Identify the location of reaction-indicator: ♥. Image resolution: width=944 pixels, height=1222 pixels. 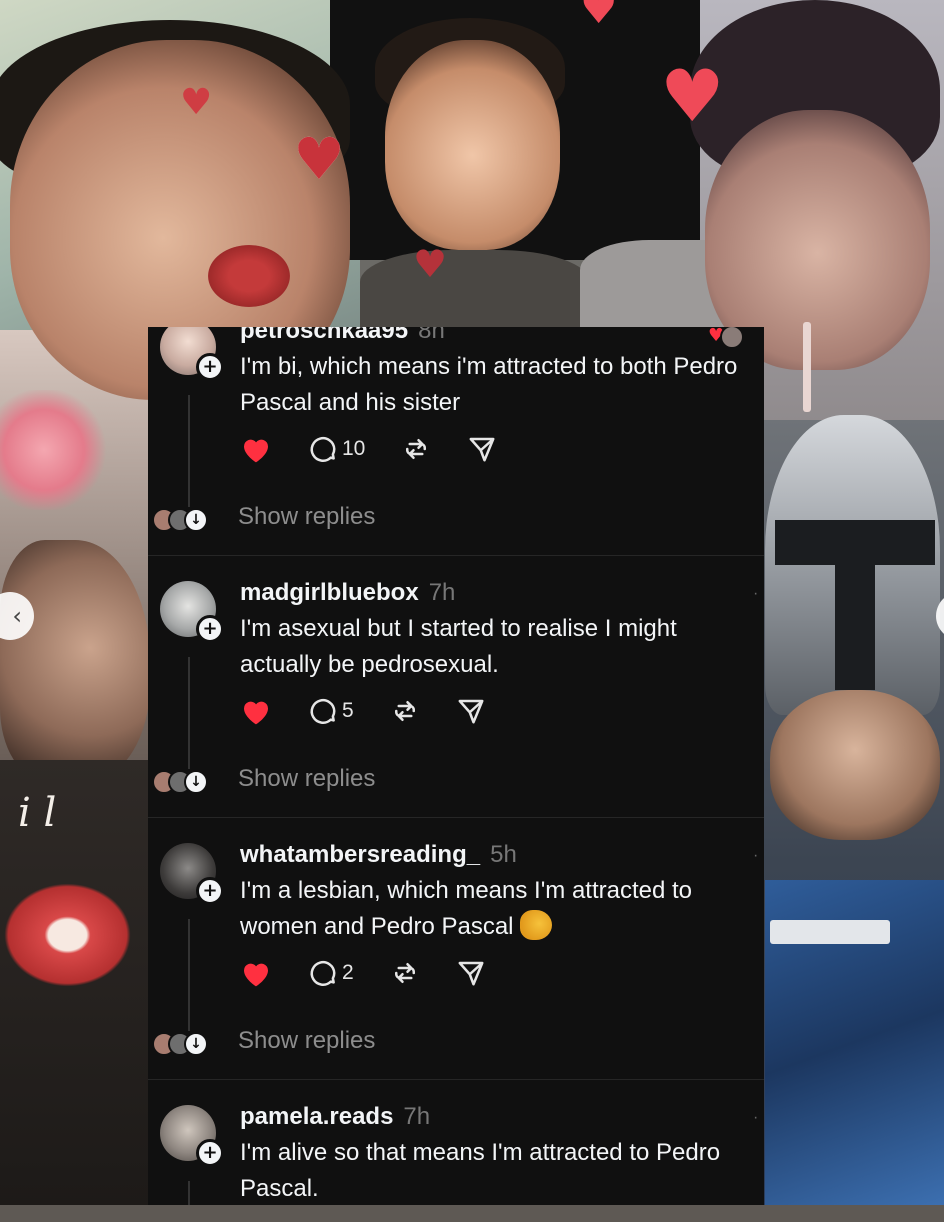
(726, 338).